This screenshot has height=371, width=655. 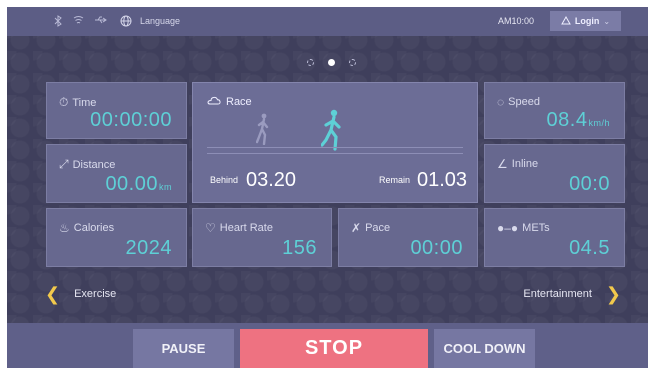 I want to click on pace-header: ✗ Pace, so click(x=370, y=228).